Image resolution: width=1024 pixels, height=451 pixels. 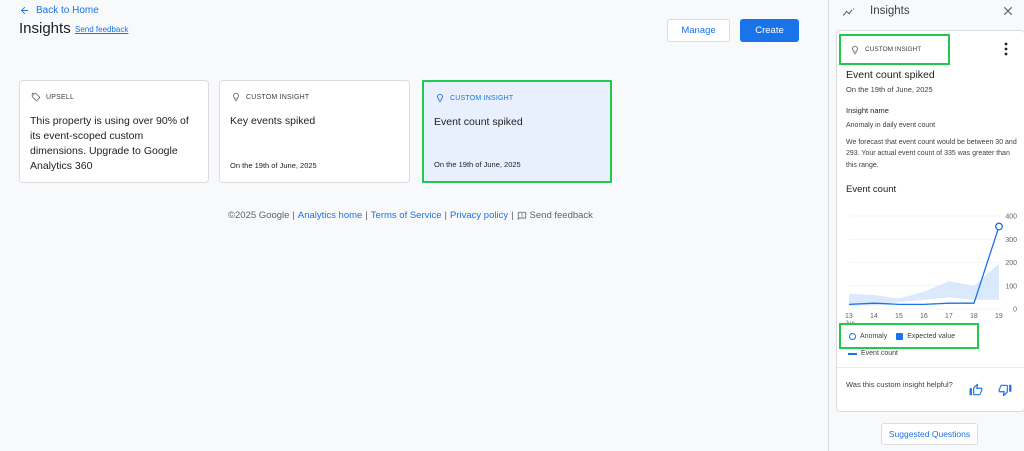 What do you see at coordinates (852, 353) in the screenshot?
I see `event-count-legend-line` at bounding box center [852, 353].